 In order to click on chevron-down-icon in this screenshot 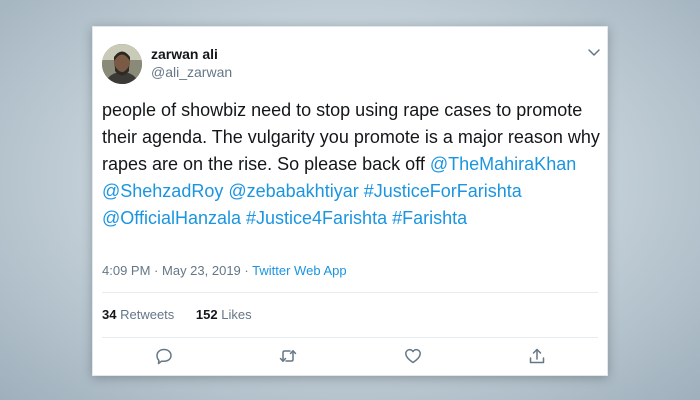, I will do `click(594, 52)`.